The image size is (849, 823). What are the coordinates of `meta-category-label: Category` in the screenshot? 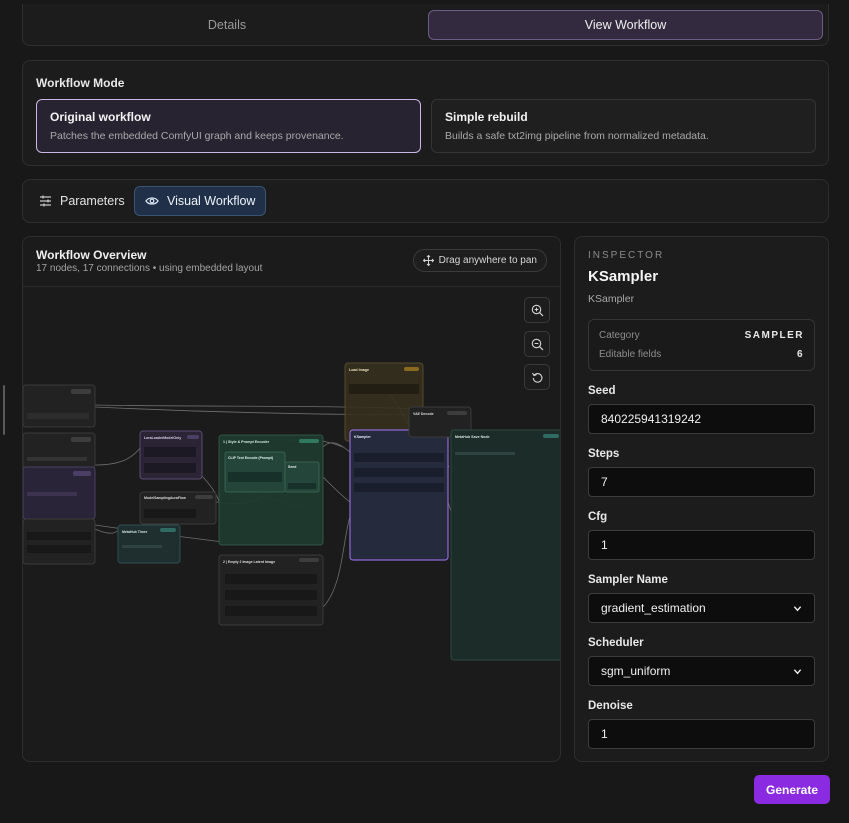 It's located at (619, 335).